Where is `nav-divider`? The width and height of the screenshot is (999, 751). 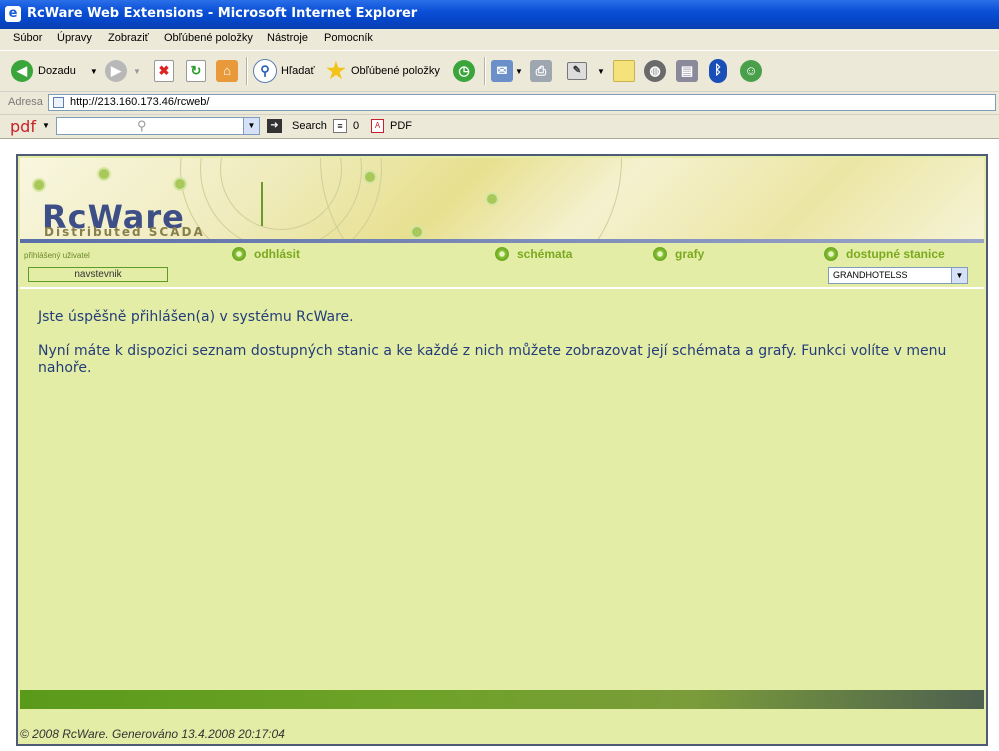 nav-divider is located at coordinates (502, 288).